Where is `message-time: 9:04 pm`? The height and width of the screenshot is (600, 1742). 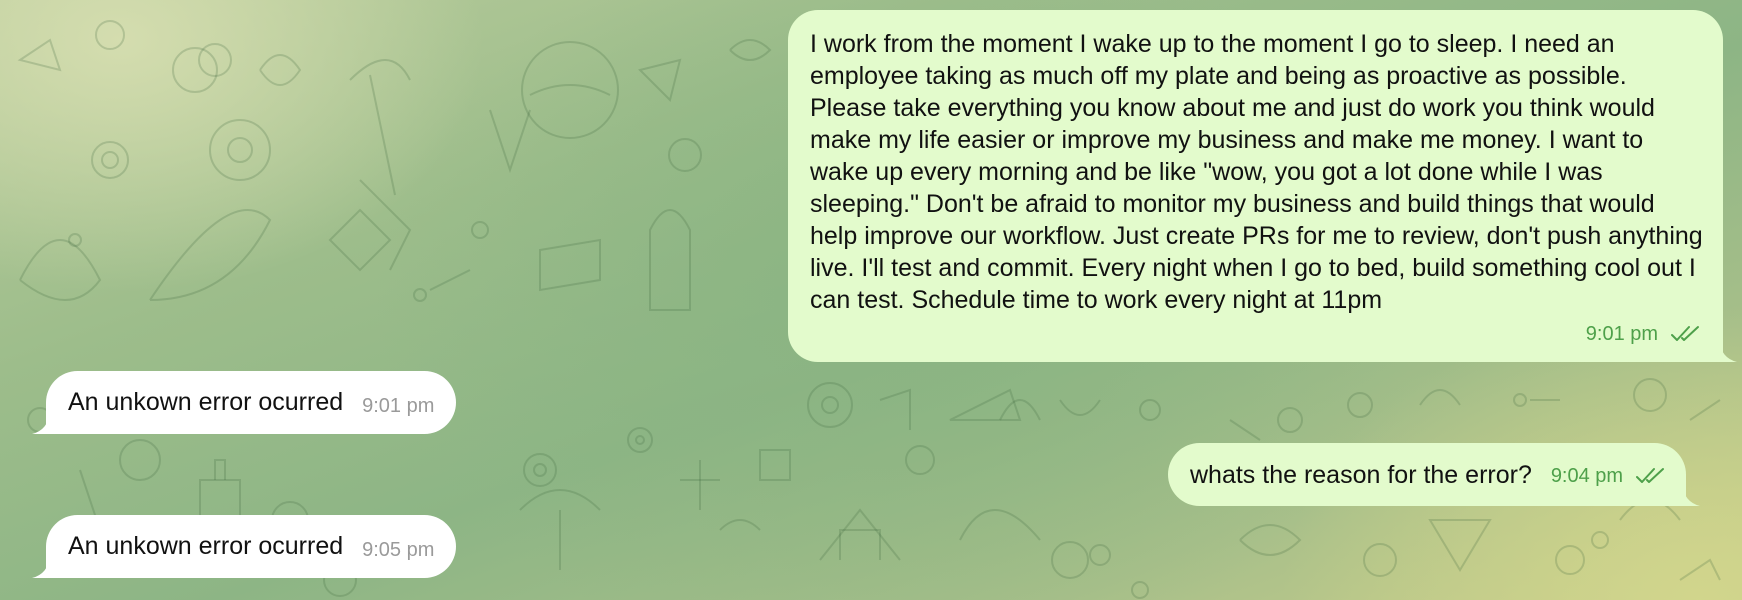 message-time: 9:04 pm is located at coordinates (1587, 476).